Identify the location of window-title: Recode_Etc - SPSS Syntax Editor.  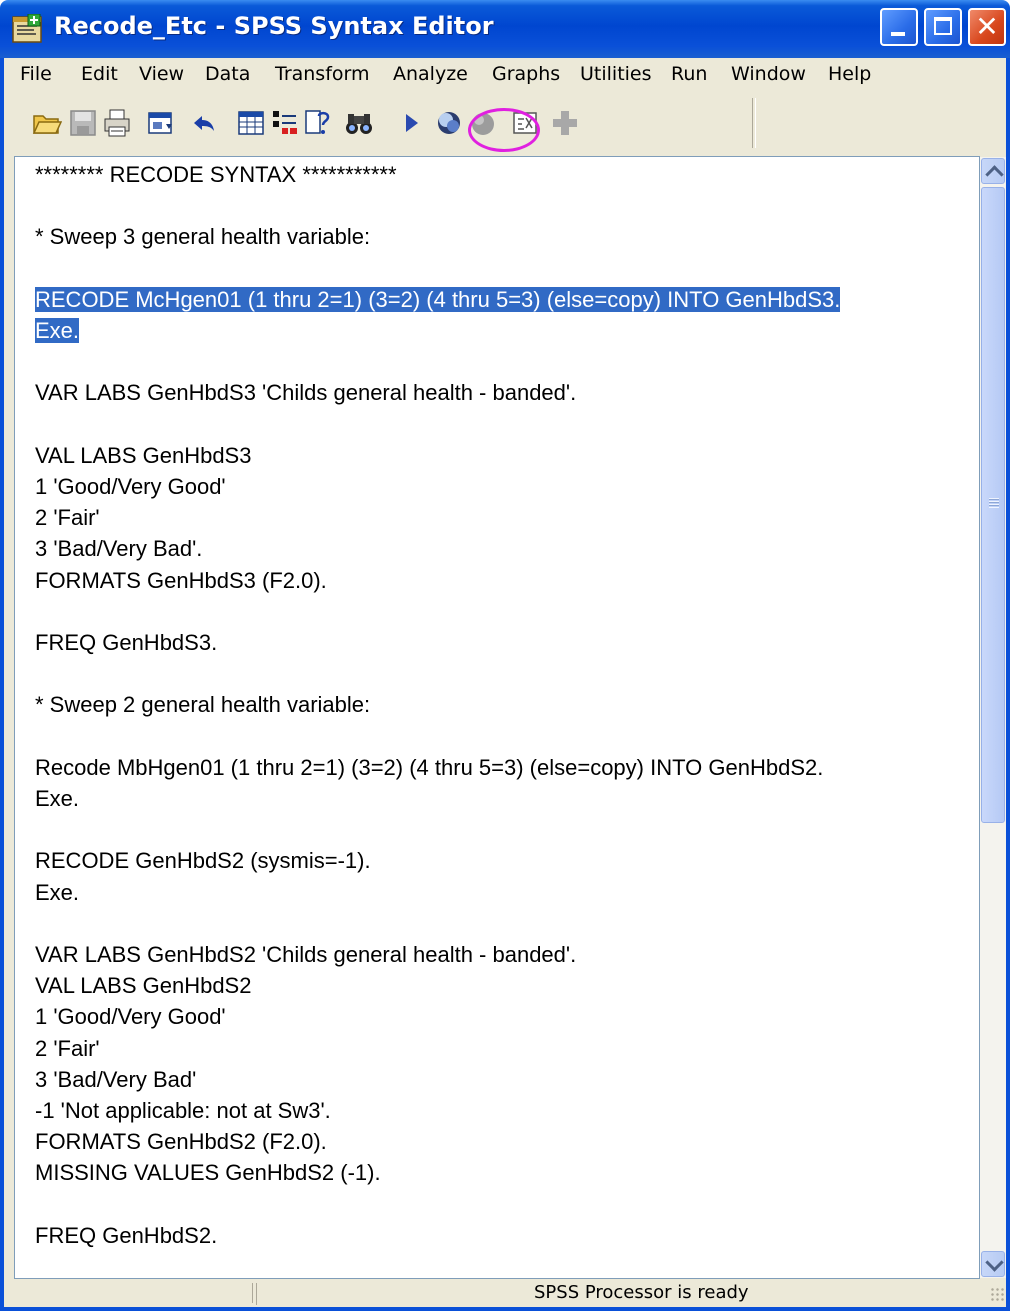
(274, 26).